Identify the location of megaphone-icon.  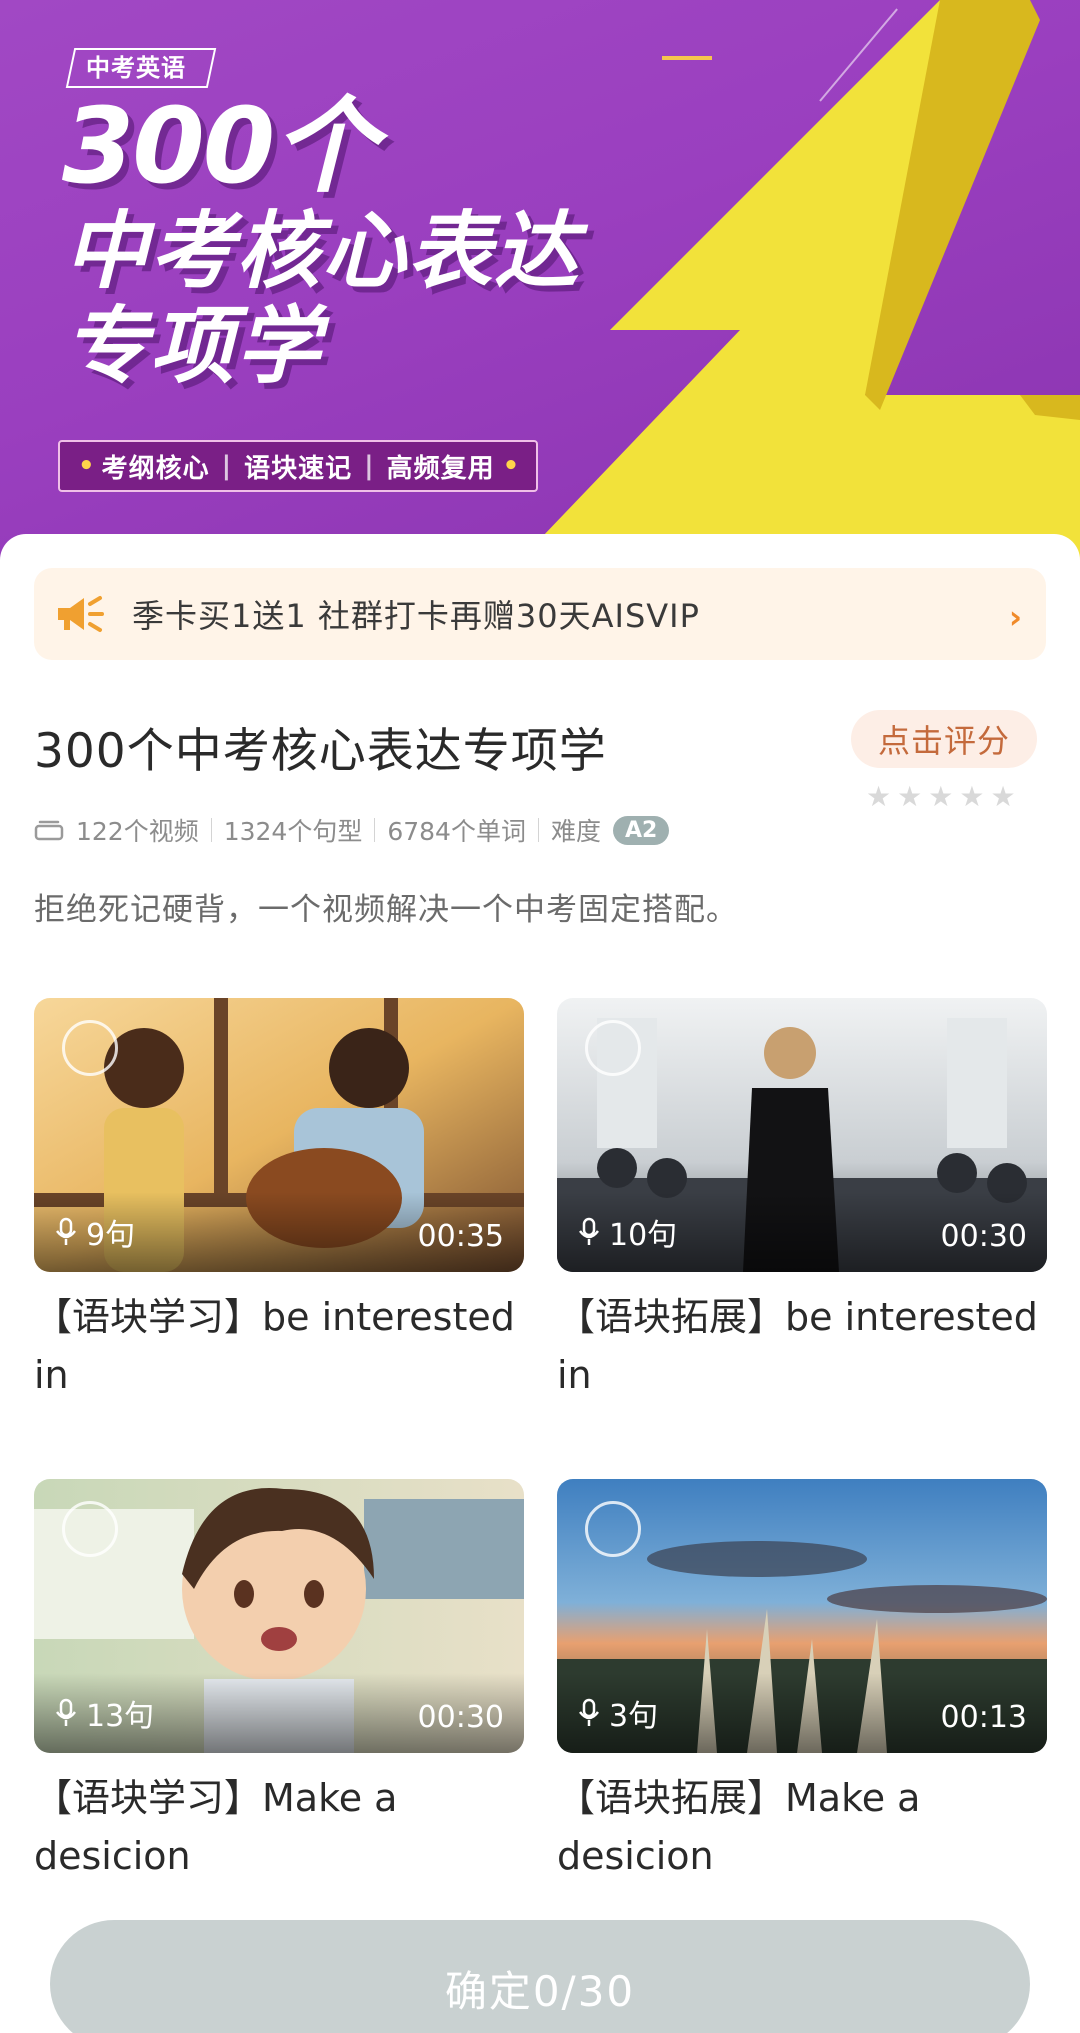
(81, 614).